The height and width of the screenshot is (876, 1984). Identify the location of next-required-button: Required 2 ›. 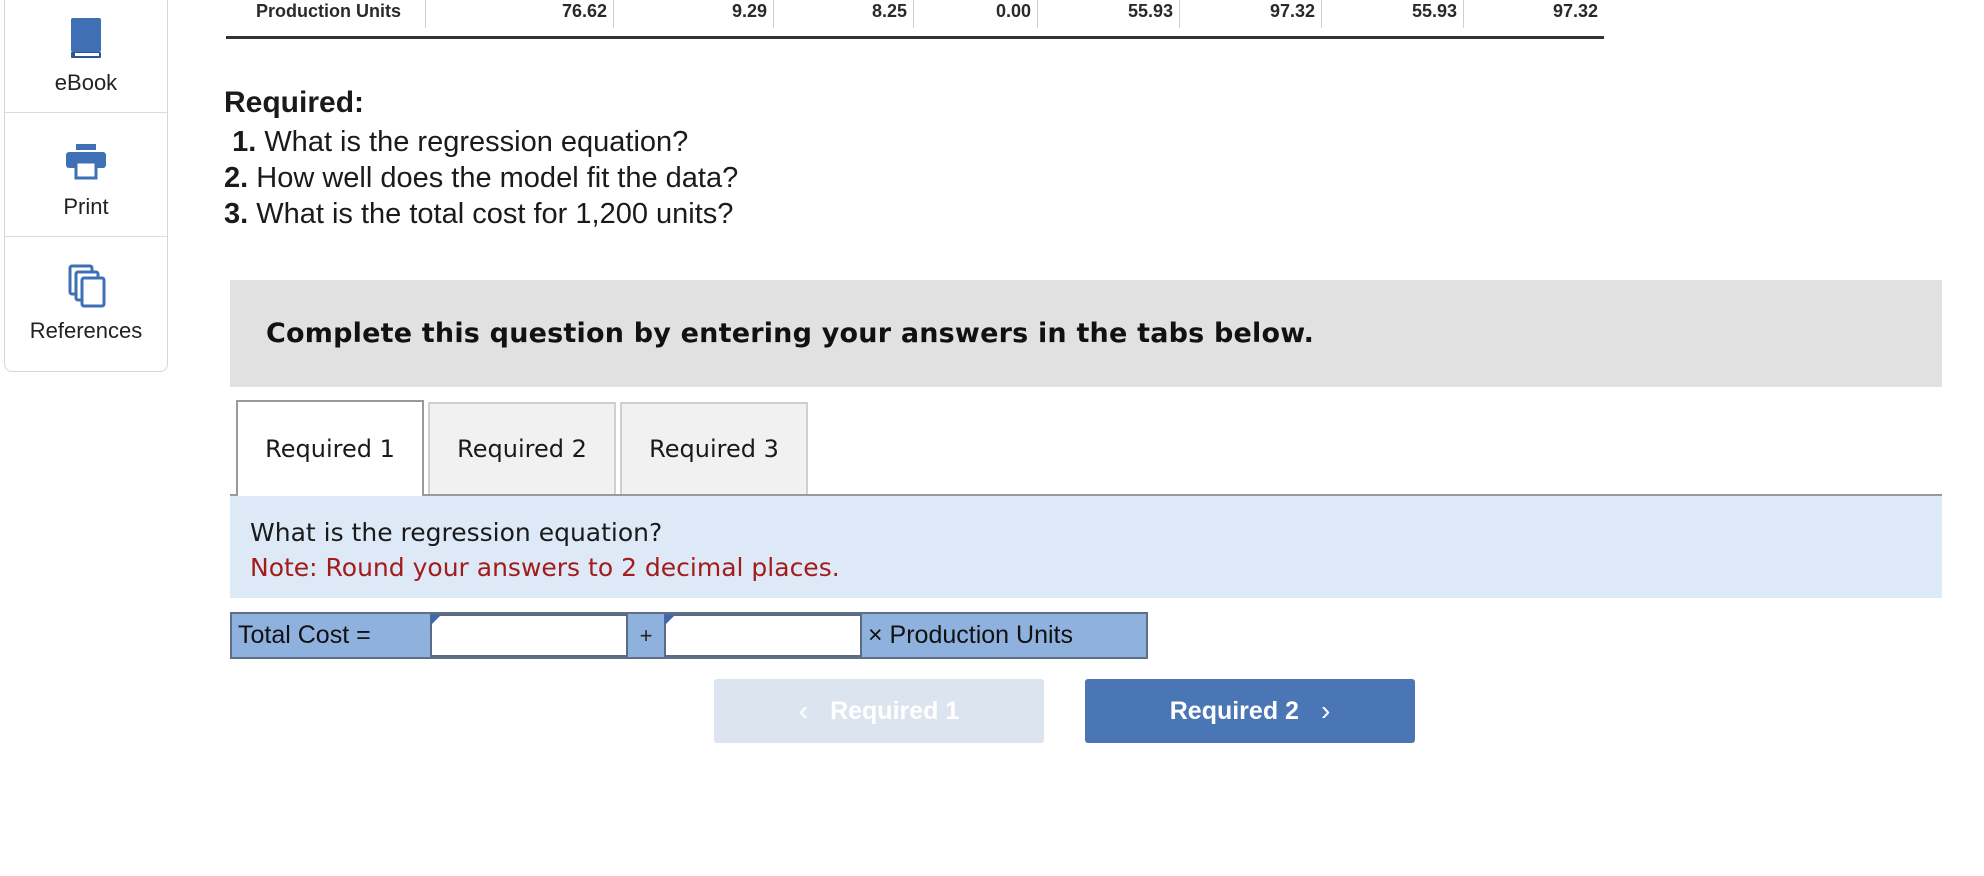
(1250, 711).